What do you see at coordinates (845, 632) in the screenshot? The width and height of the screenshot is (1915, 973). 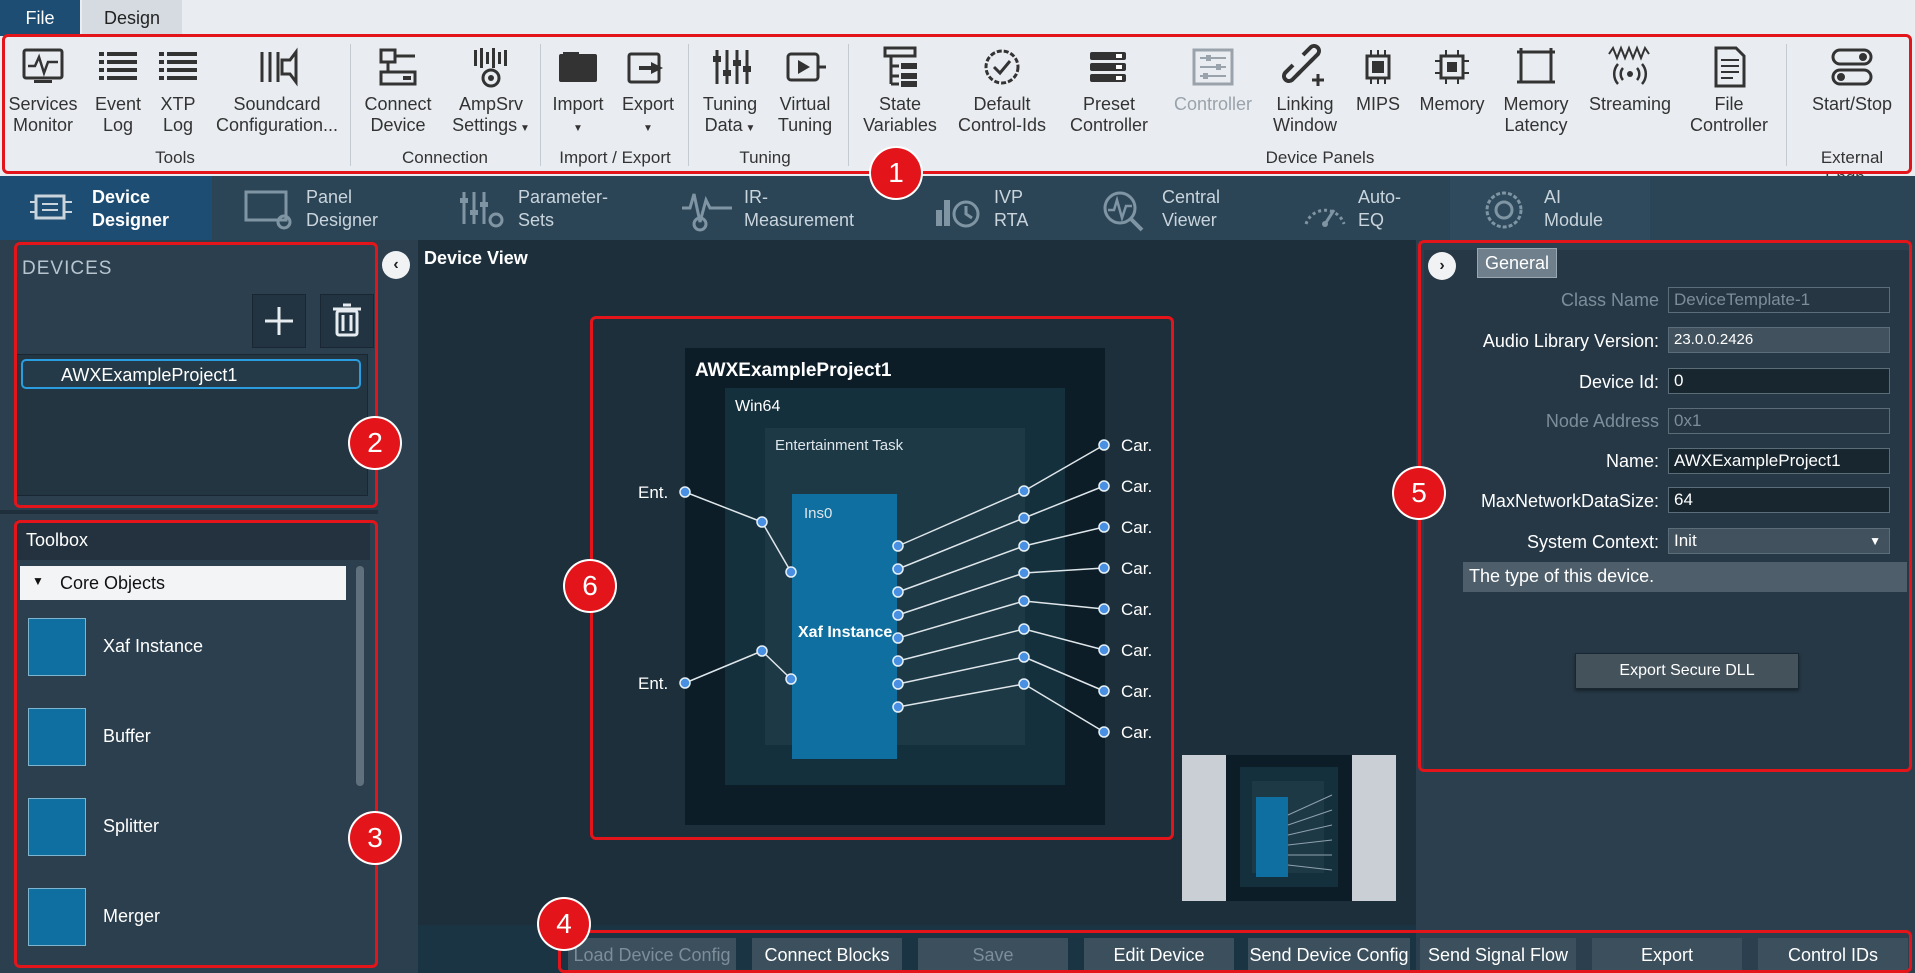 I see `instance-name-label: Xaf Instance` at bounding box center [845, 632].